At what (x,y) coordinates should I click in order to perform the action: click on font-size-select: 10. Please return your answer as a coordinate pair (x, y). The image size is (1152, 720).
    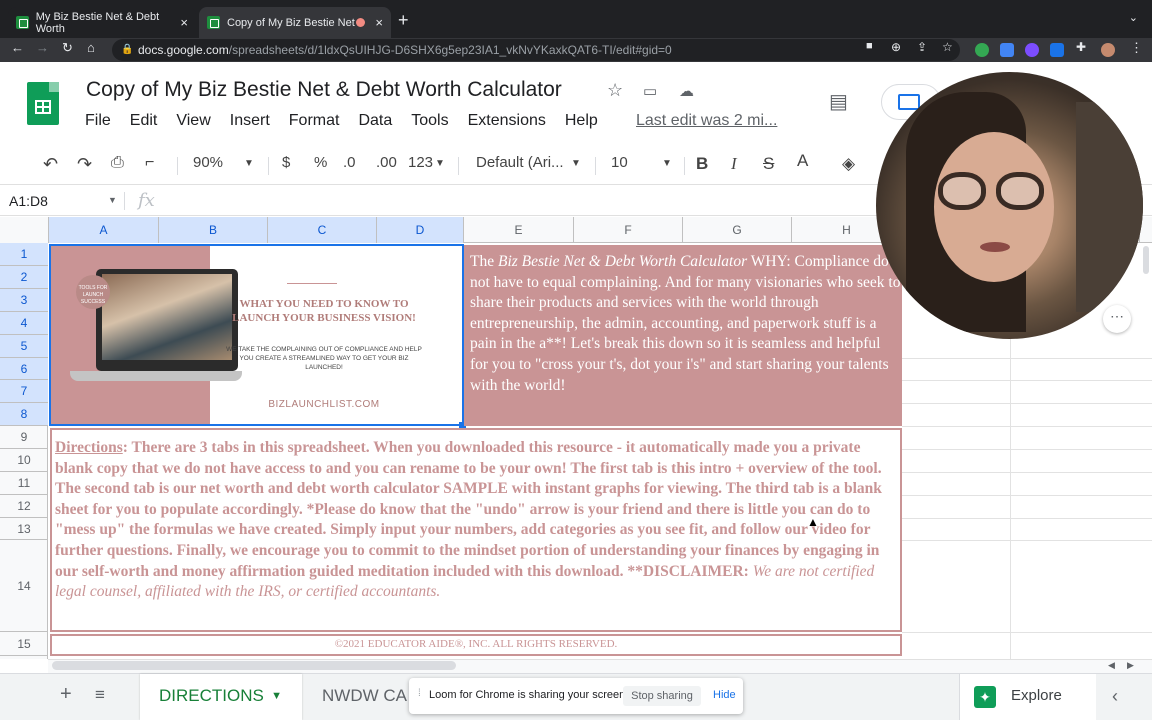
    Looking at the image, I should click on (619, 162).